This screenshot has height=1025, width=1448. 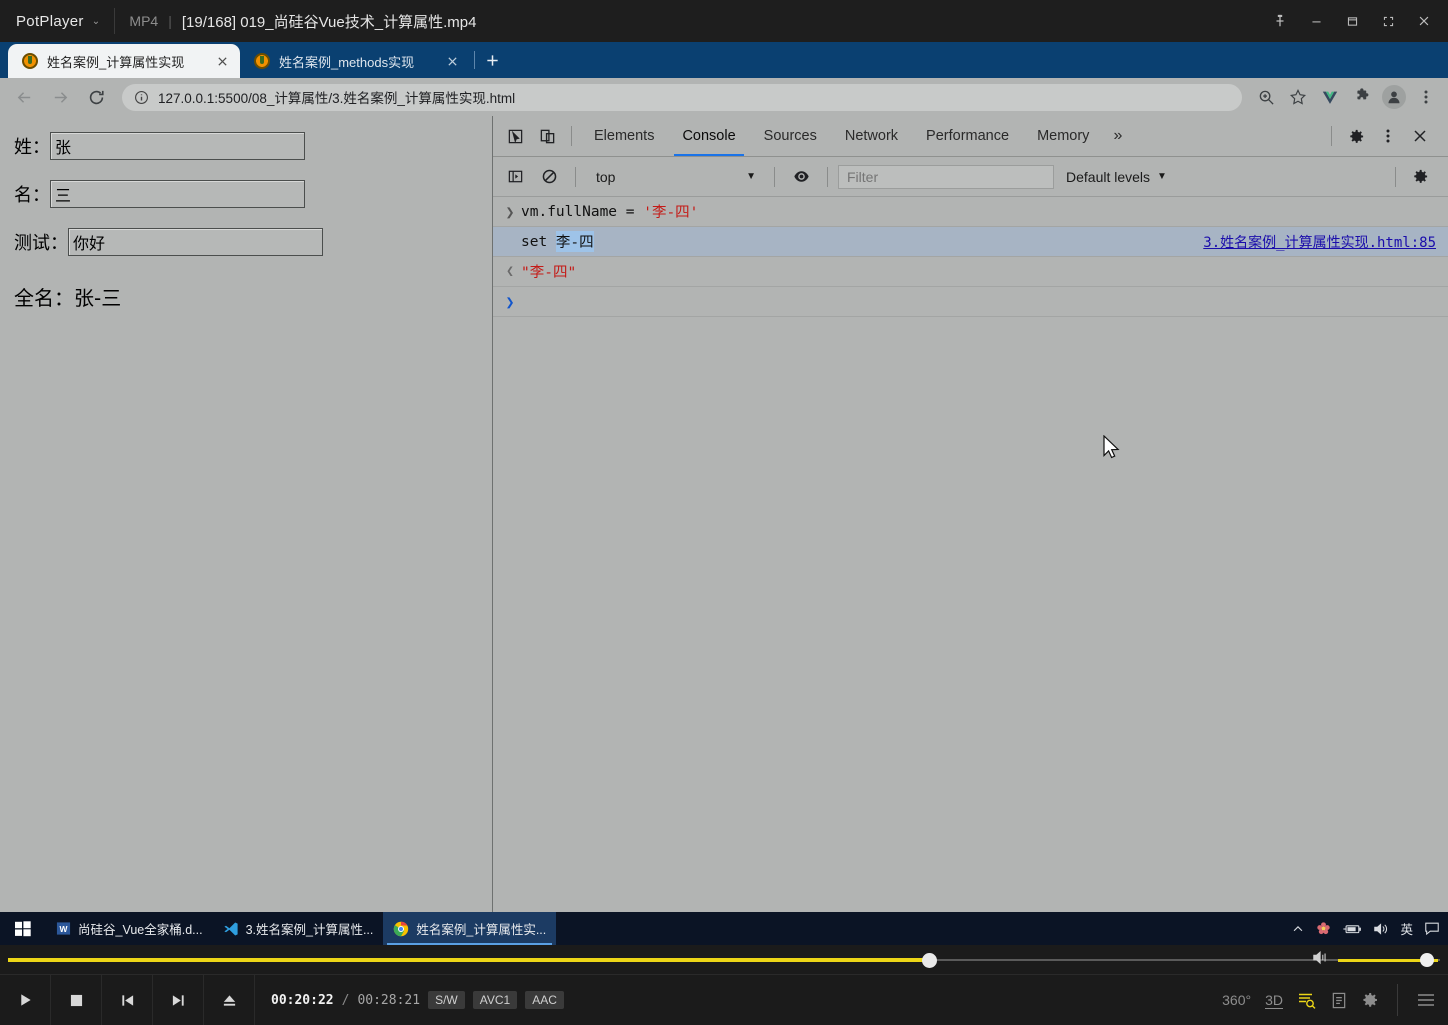 What do you see at coordinates (946, 176) in the screenshot?
I see `console-filter-input` at bounding box center [946, 176].